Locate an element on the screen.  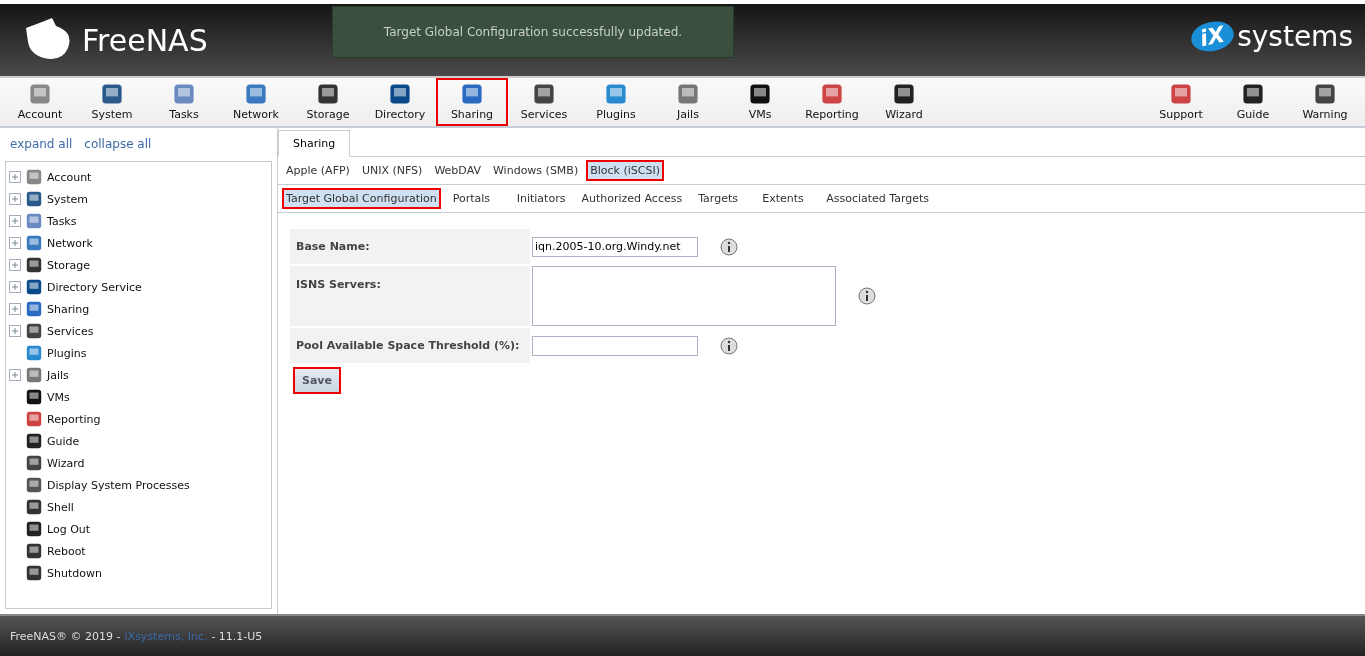
tree-item: VMs is located at coordinates (58, 397).